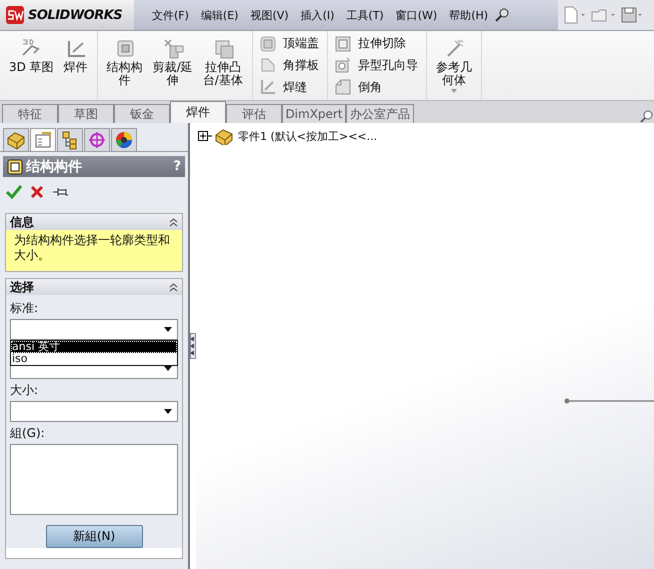  I want to click on beam-icon, so click(15, 166).